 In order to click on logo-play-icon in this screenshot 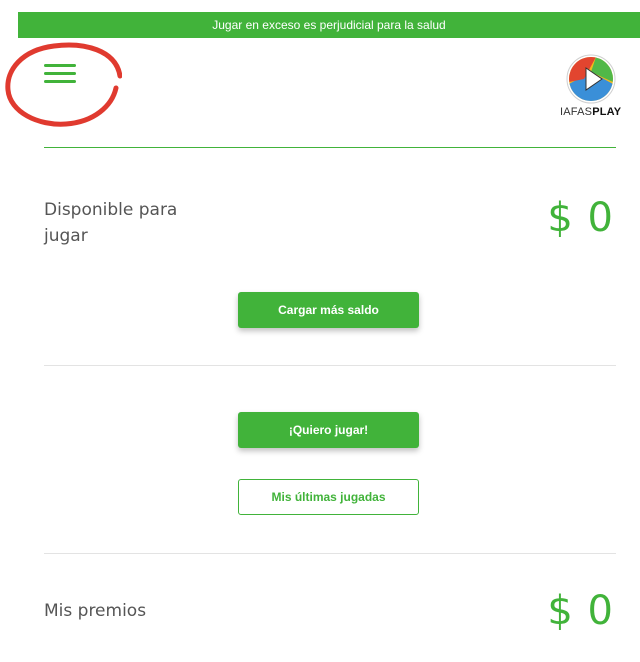, I will do `click(591, 79)`.